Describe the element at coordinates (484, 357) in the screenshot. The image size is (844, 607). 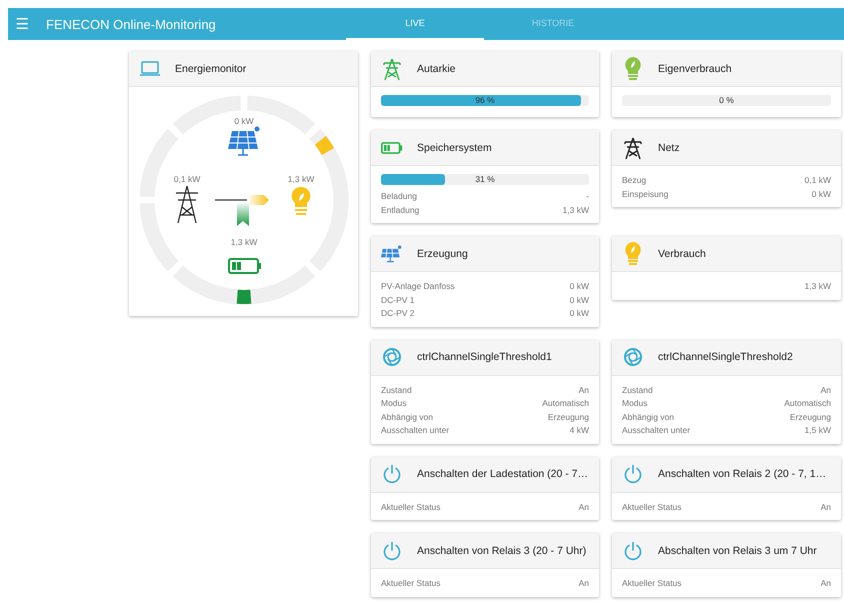
I see `card-title: ctrlChannelSingleThreshold1` at that location.